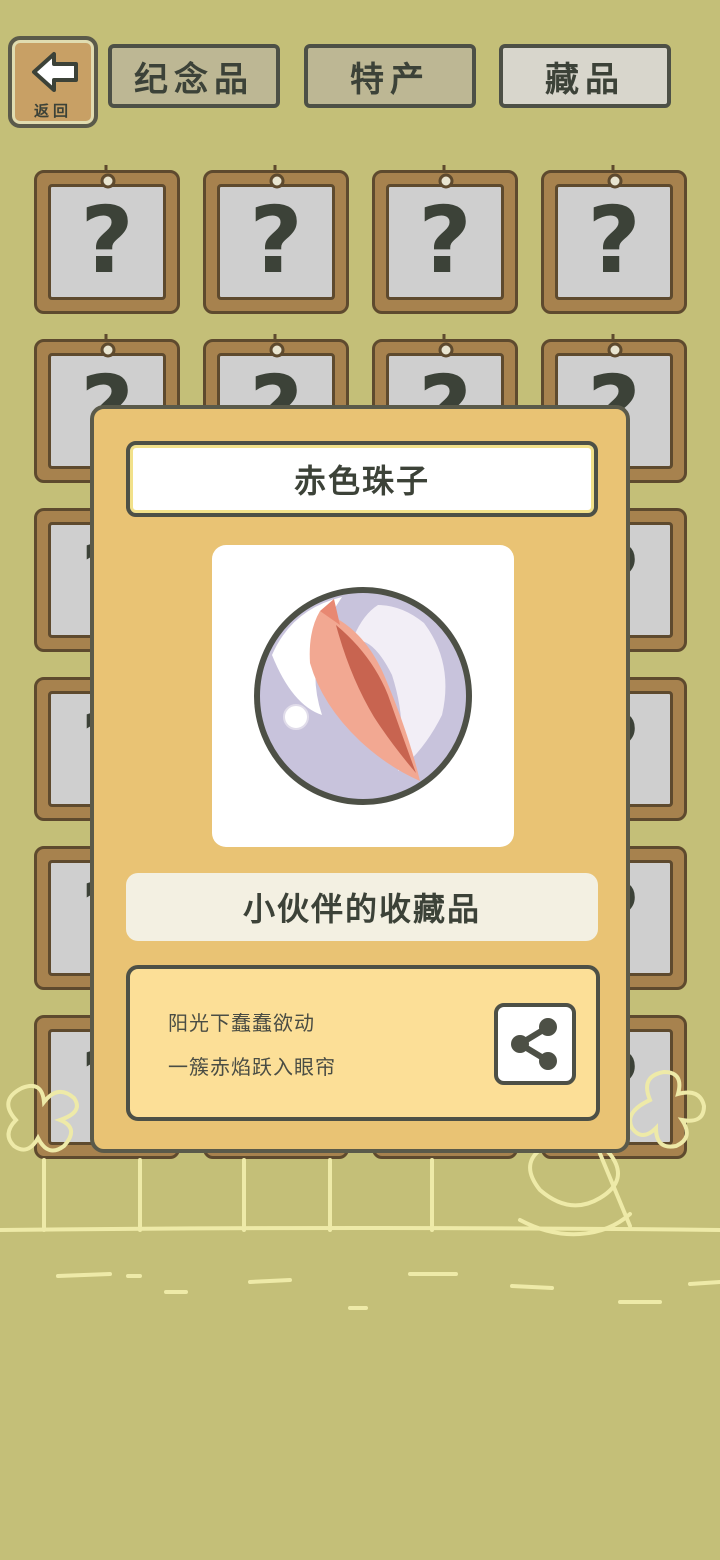  What do you see at coordinates (52, 111) in the screenshot?
I see `back-label: 返回` at bounding box center [52, 111].